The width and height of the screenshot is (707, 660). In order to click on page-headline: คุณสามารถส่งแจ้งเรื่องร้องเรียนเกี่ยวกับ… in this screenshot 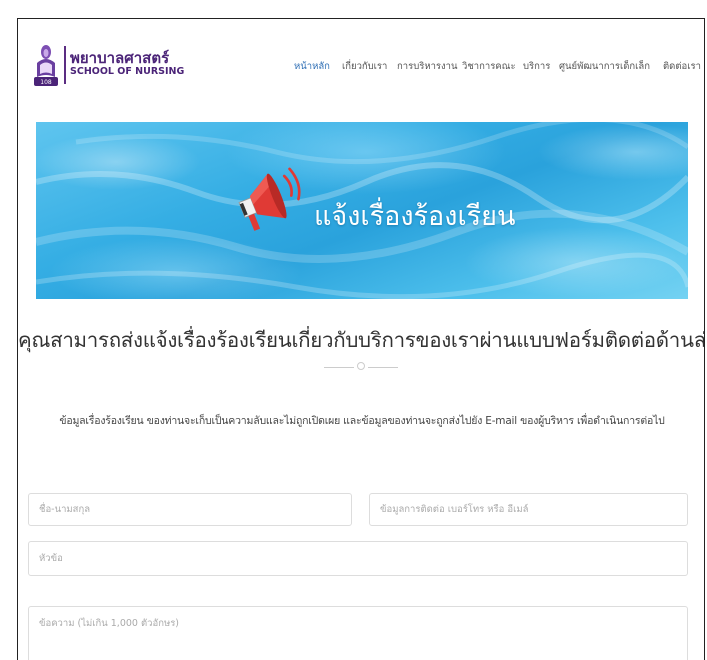, I will do `click(361, 340)`.